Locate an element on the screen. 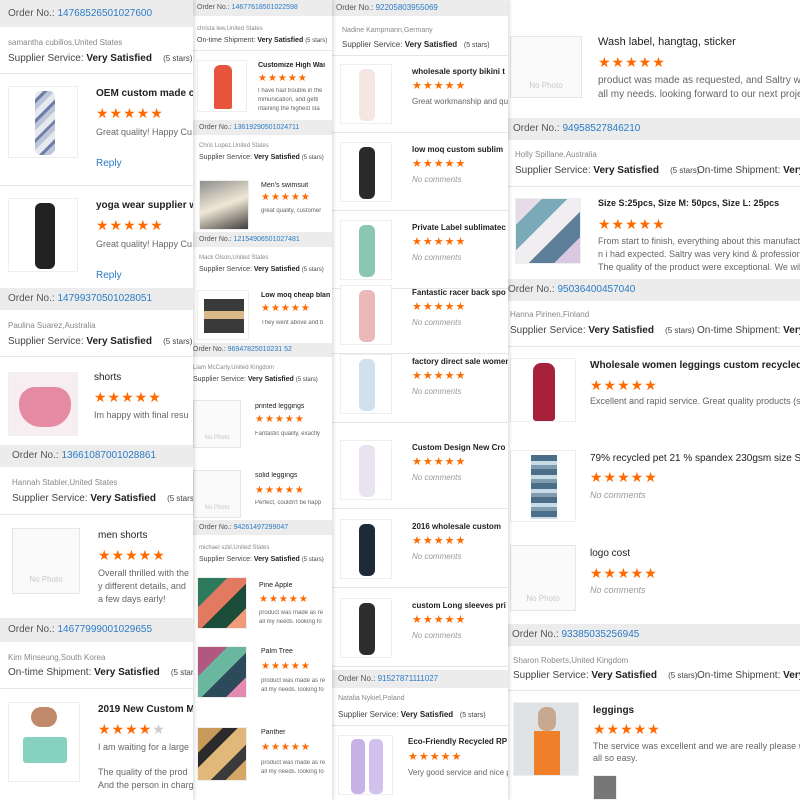 This screenshot has height=800, width=800. review-text: great quality, customer is located at coordinates (291, 211).